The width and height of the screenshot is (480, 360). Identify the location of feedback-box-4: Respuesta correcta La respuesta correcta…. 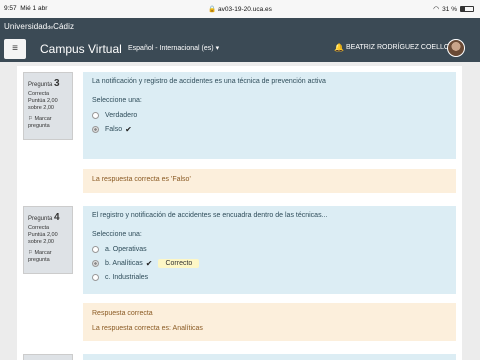
(269, 322).